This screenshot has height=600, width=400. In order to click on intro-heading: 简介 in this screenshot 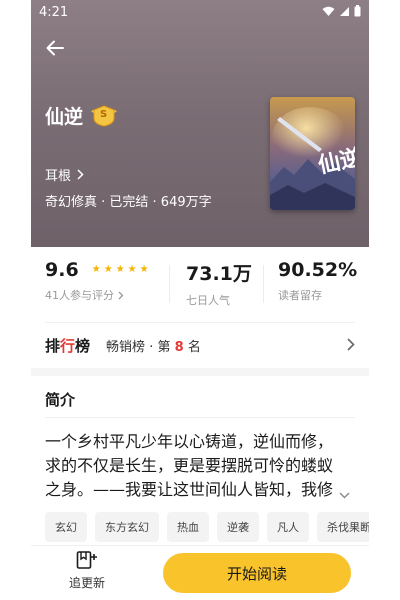, I will do `click(60, 400)`.